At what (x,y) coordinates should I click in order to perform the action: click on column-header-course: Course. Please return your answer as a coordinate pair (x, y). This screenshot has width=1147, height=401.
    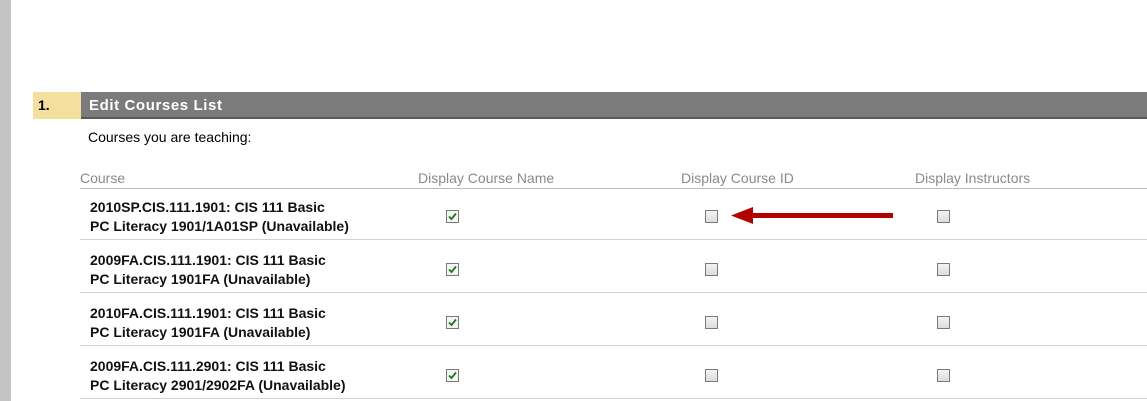
    Looking at the image, I should click on (103, 178).